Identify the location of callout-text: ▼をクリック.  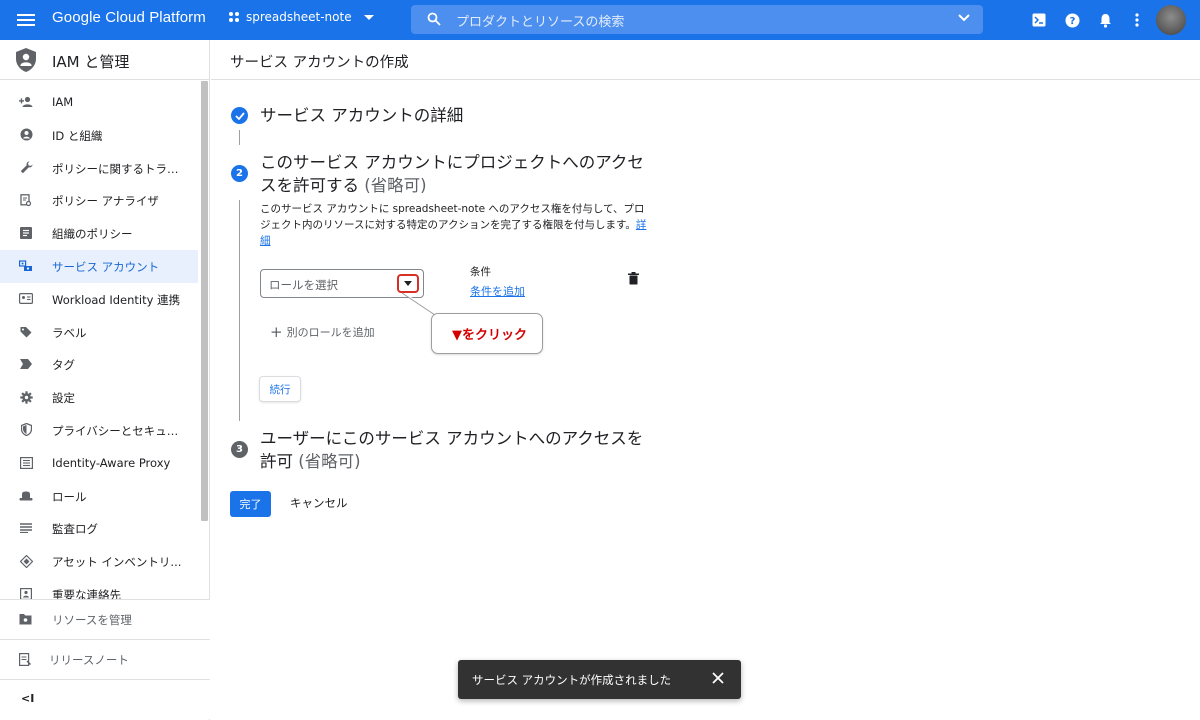
(489, 335).